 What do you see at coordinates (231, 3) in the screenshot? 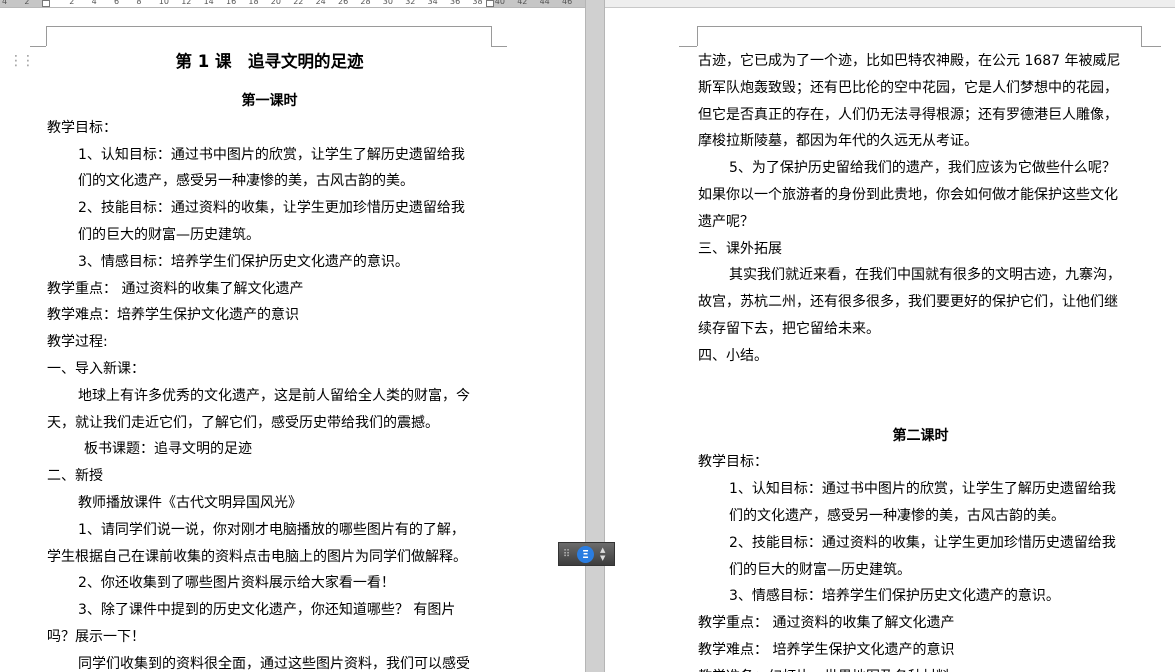
I see `ruler-number: 16` at bounding box center [231, 3].